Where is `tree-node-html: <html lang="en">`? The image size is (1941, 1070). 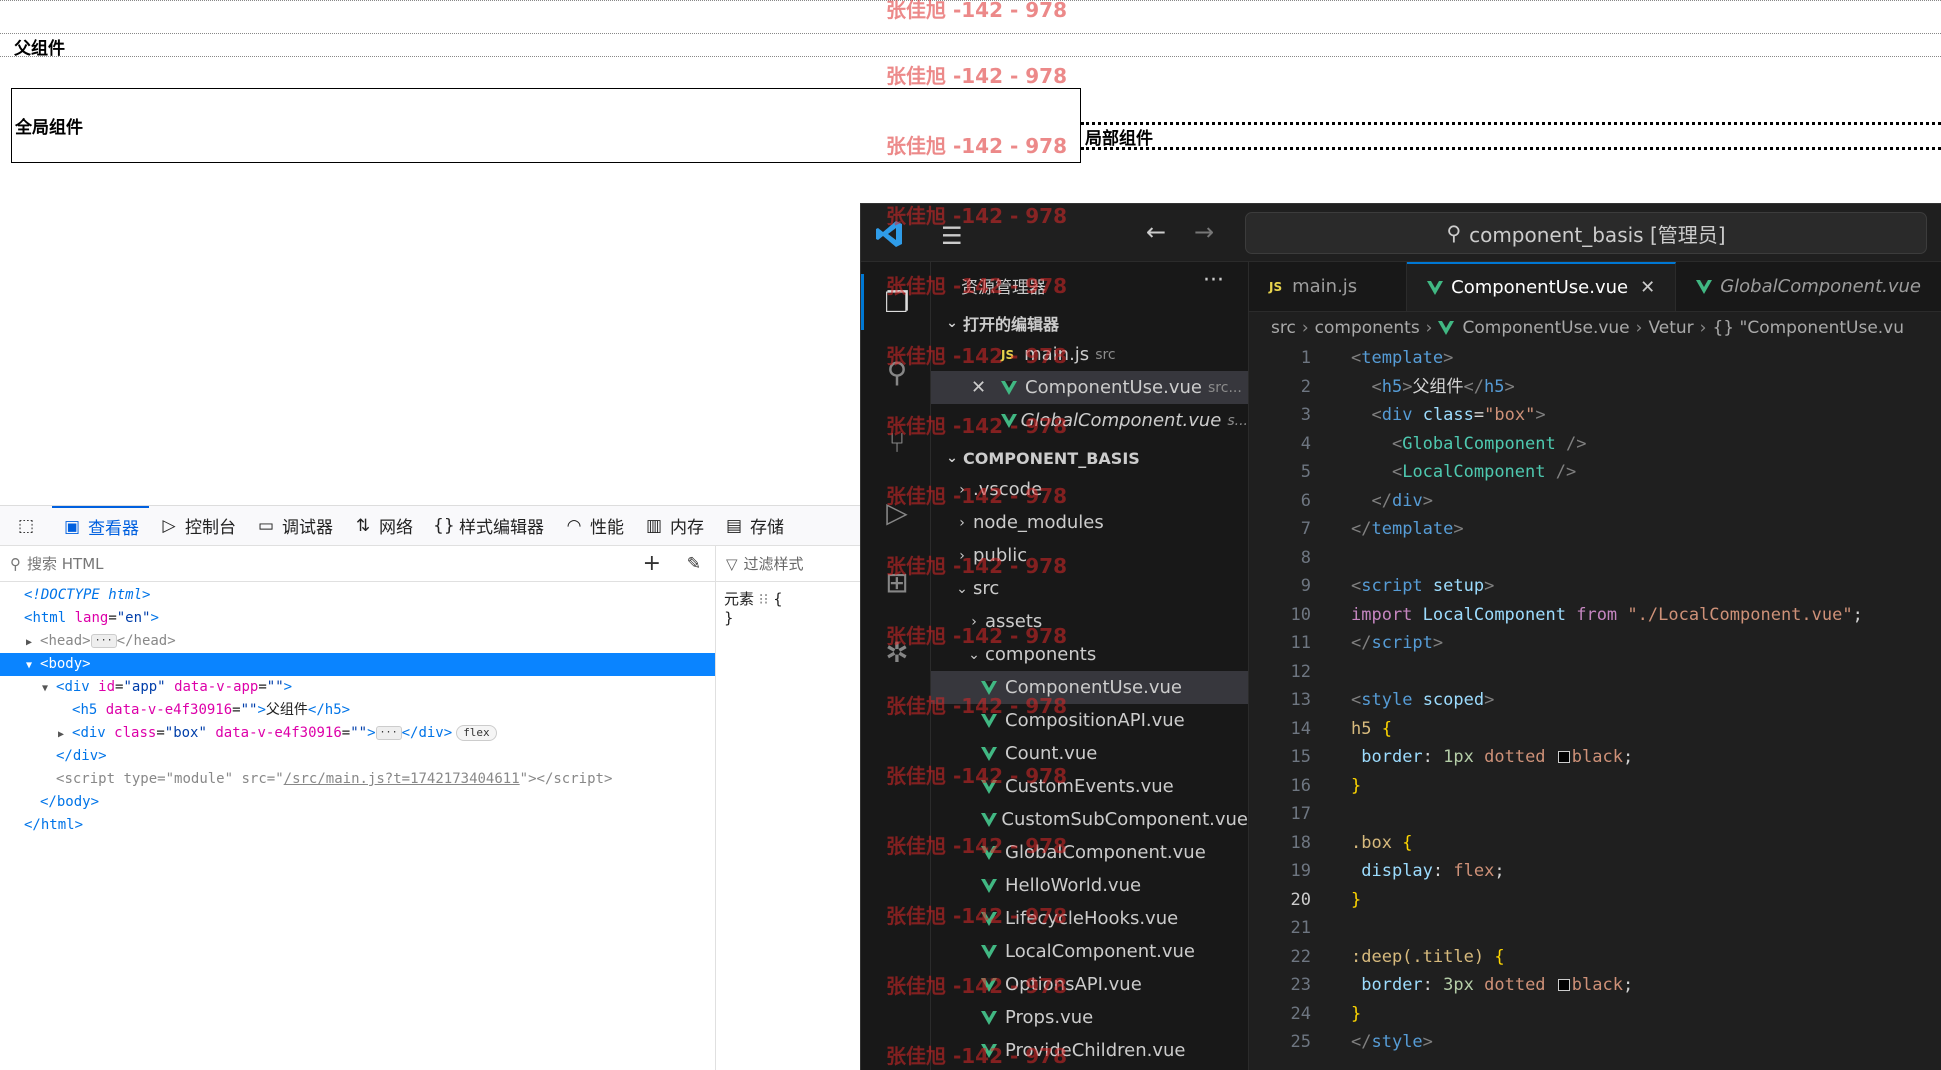 tree-node-html: <html lang="en"> is located at coordinates (357, 618).